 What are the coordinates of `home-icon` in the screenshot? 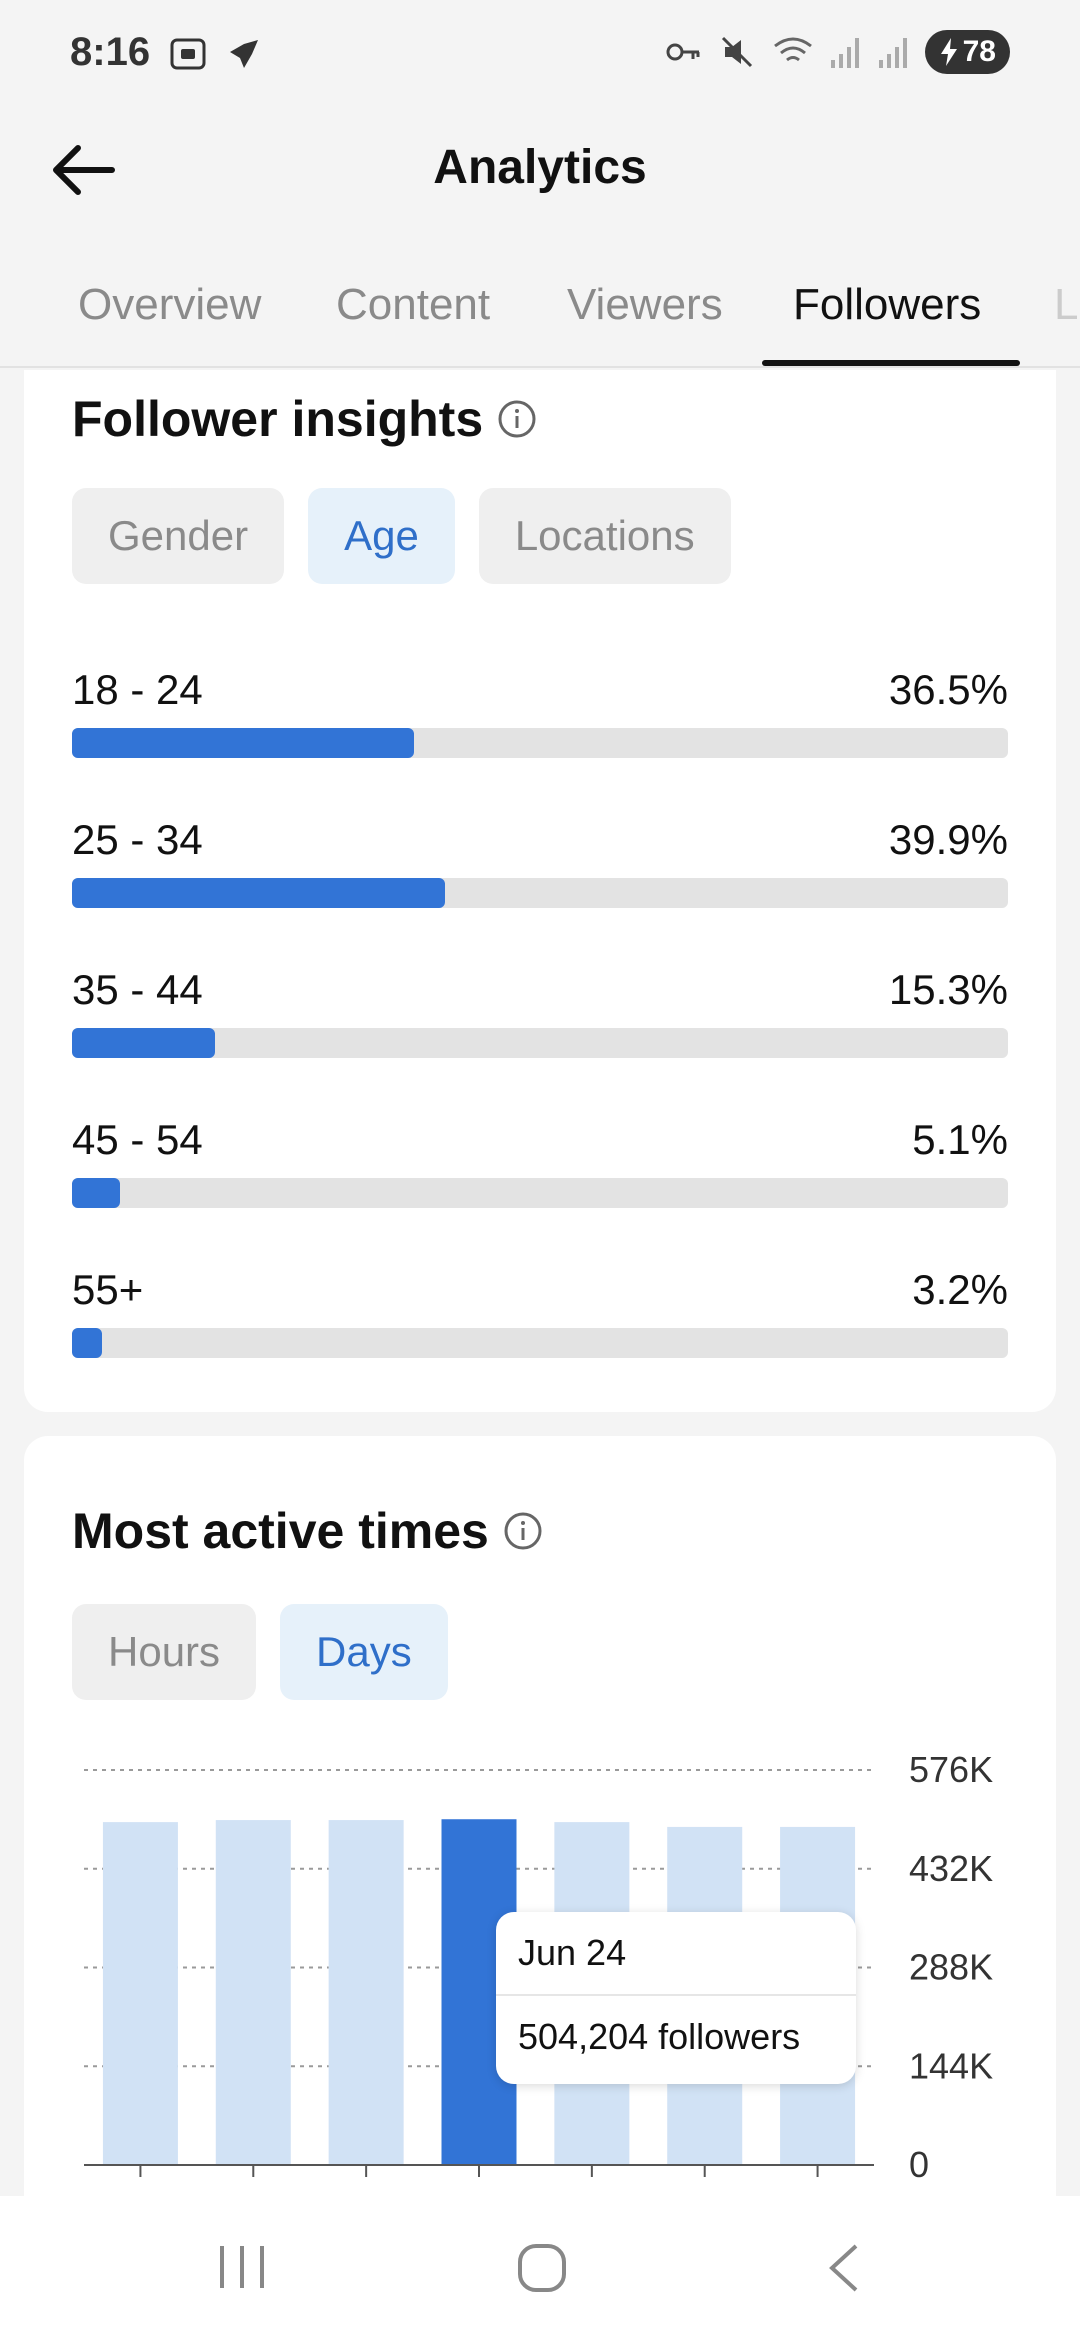 It's located at (542, 2268).